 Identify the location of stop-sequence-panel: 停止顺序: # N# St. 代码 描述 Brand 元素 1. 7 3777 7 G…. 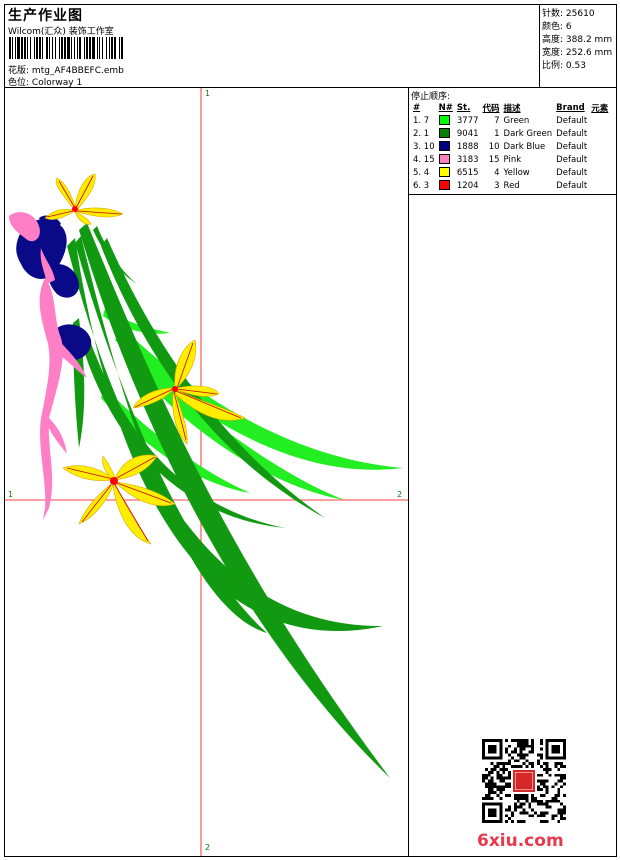
(512, 141).